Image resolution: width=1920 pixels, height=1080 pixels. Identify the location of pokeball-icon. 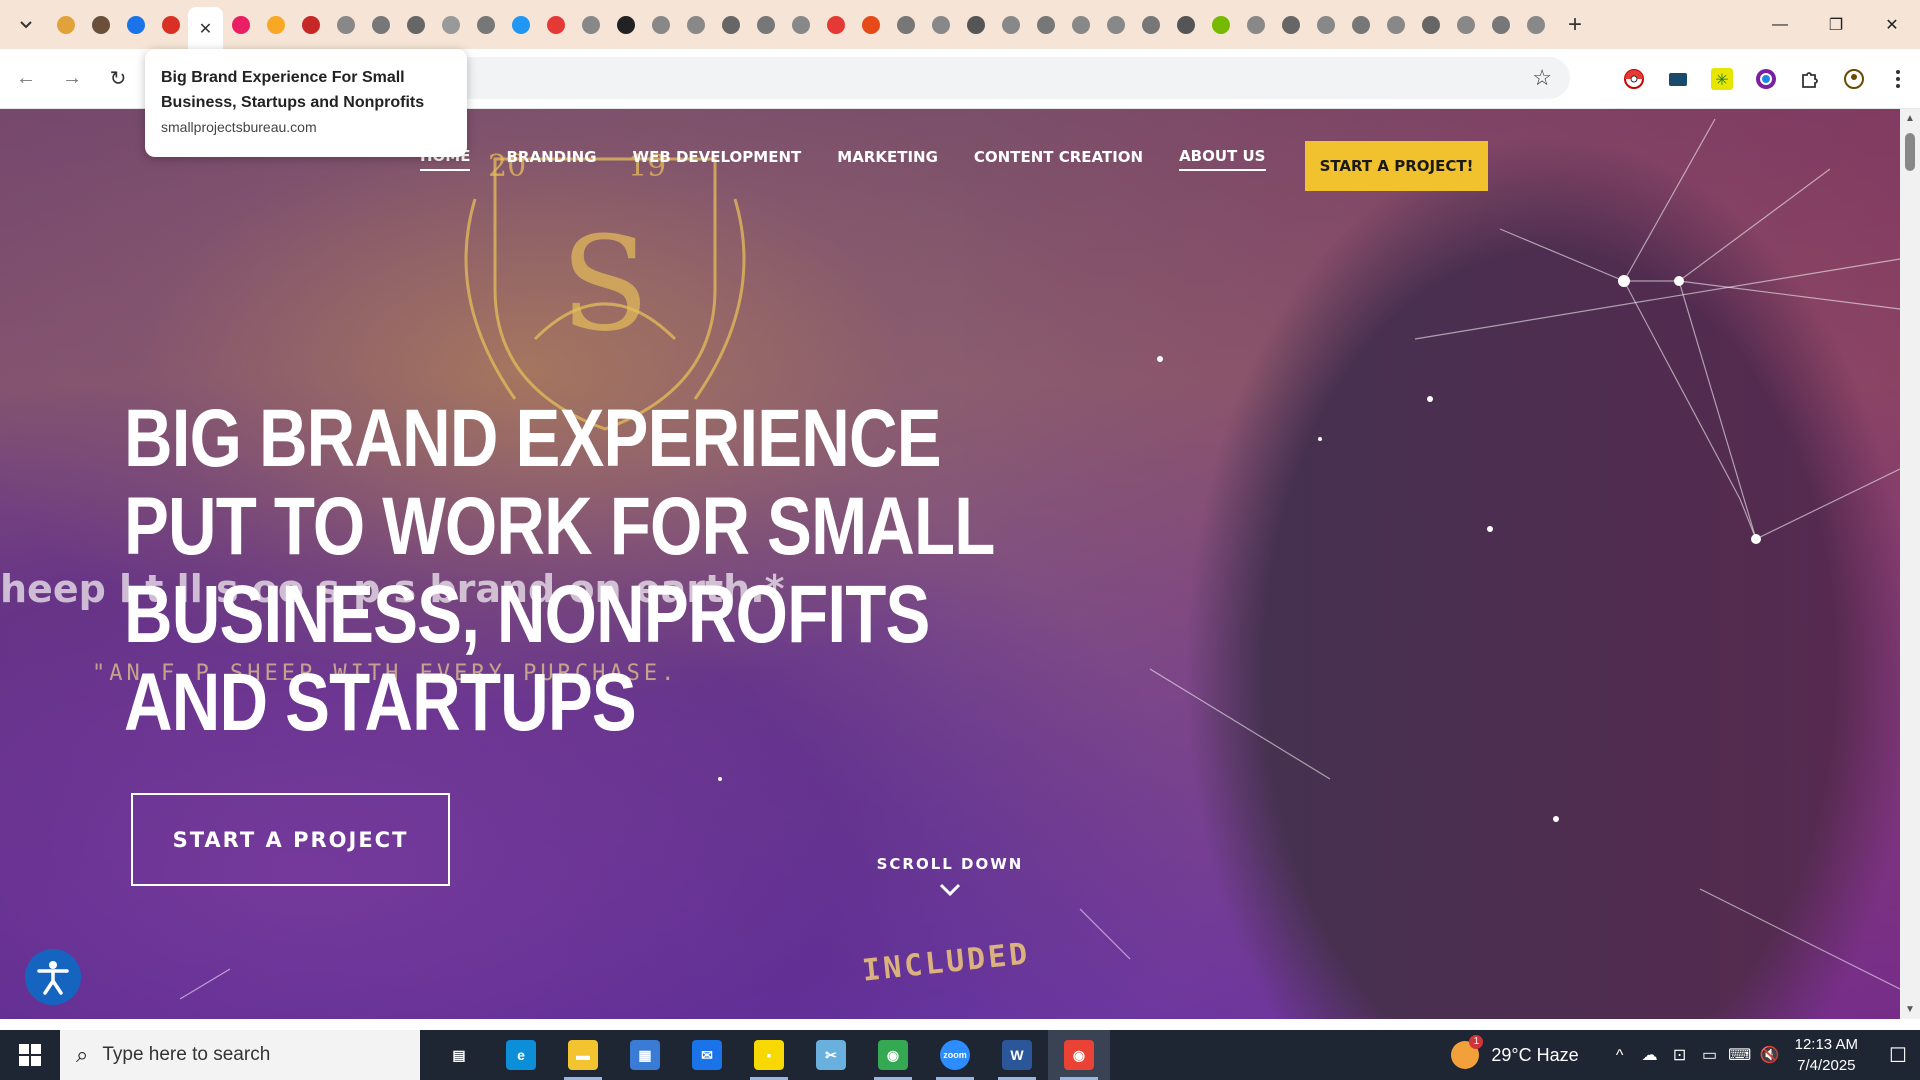
(1634, 79).